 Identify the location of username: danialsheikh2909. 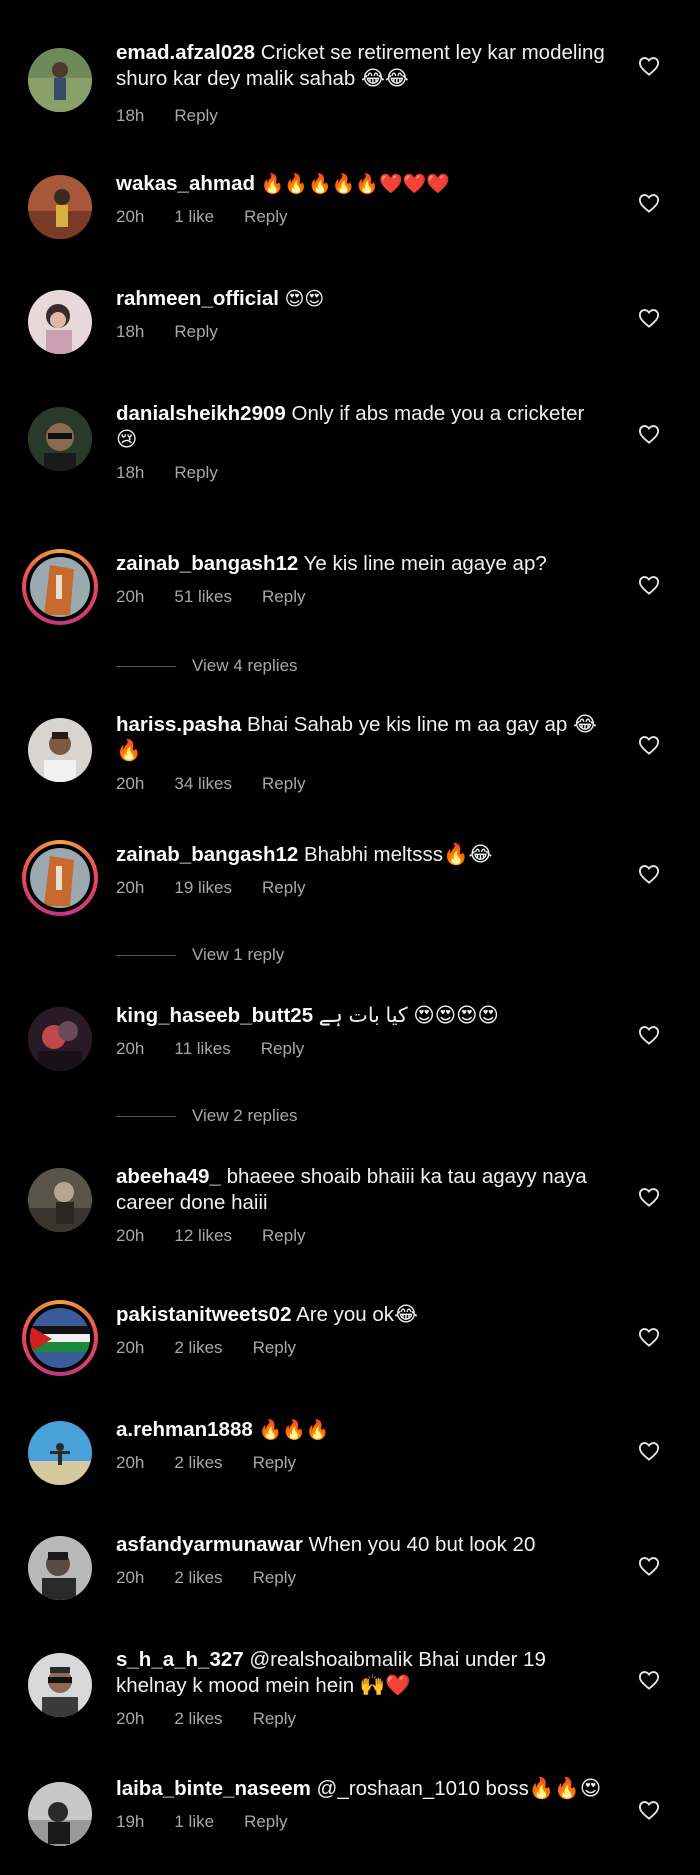
(201, 413).